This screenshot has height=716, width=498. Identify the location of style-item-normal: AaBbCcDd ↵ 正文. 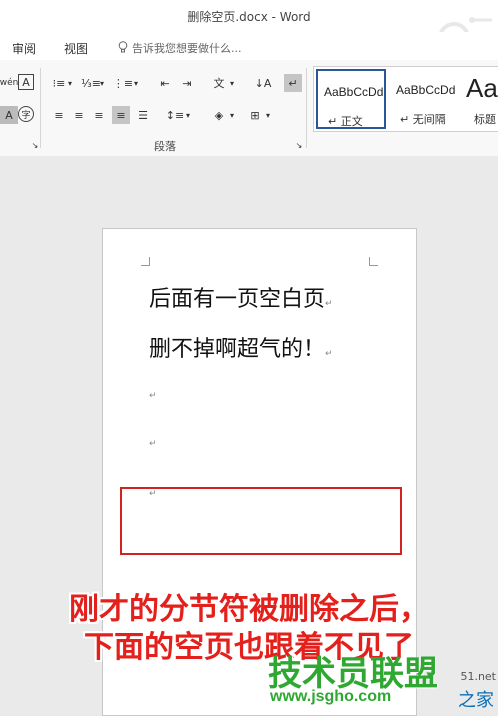
(351, 99).